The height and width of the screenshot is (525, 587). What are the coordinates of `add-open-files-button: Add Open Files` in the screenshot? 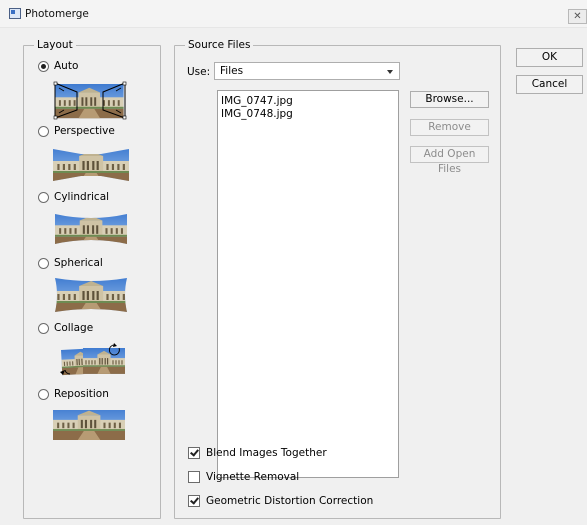 It's located at (449, 160).